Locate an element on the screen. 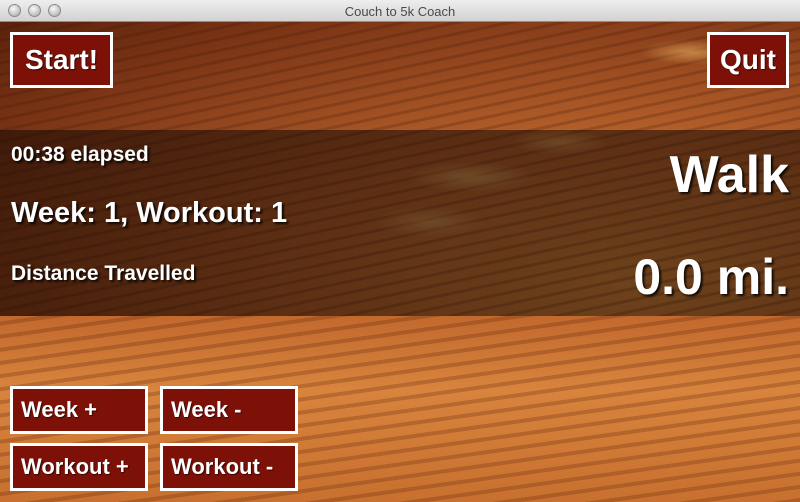 The width and height of the screenshot is (800, 502). window-title: Couch to 5k Coach is located at coordinates (400, 11).